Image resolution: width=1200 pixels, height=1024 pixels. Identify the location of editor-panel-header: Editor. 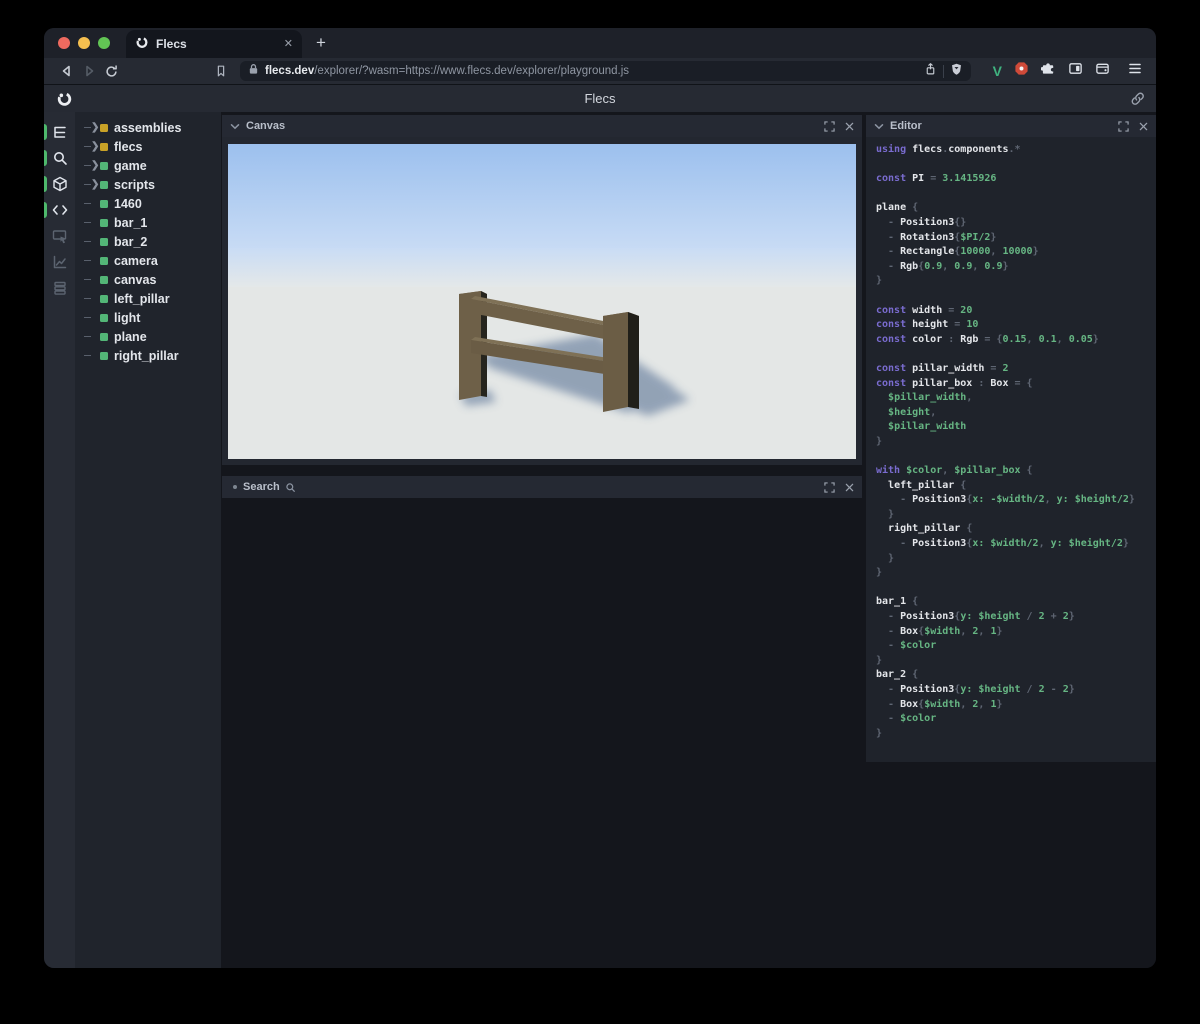
(1011, 126).